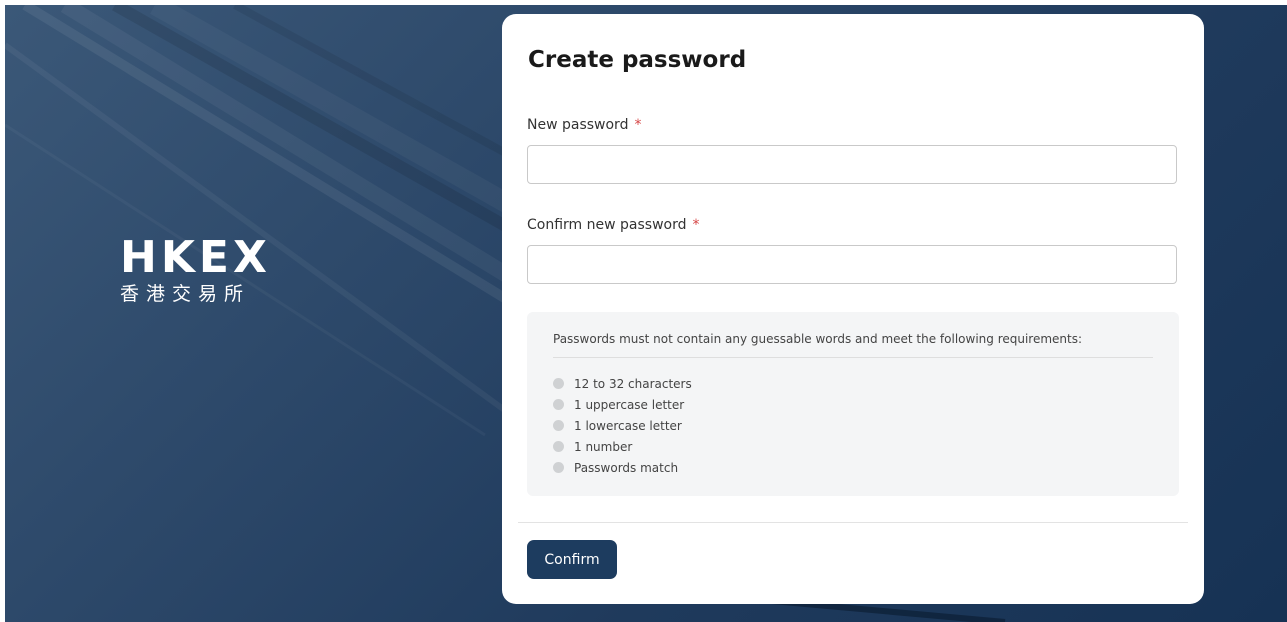 This screenshot has height=622, width=1287. What do you see at coordinates (637, 60) in the screenshot?
I see `page-title: Create password` at bounding box center [637, 60].